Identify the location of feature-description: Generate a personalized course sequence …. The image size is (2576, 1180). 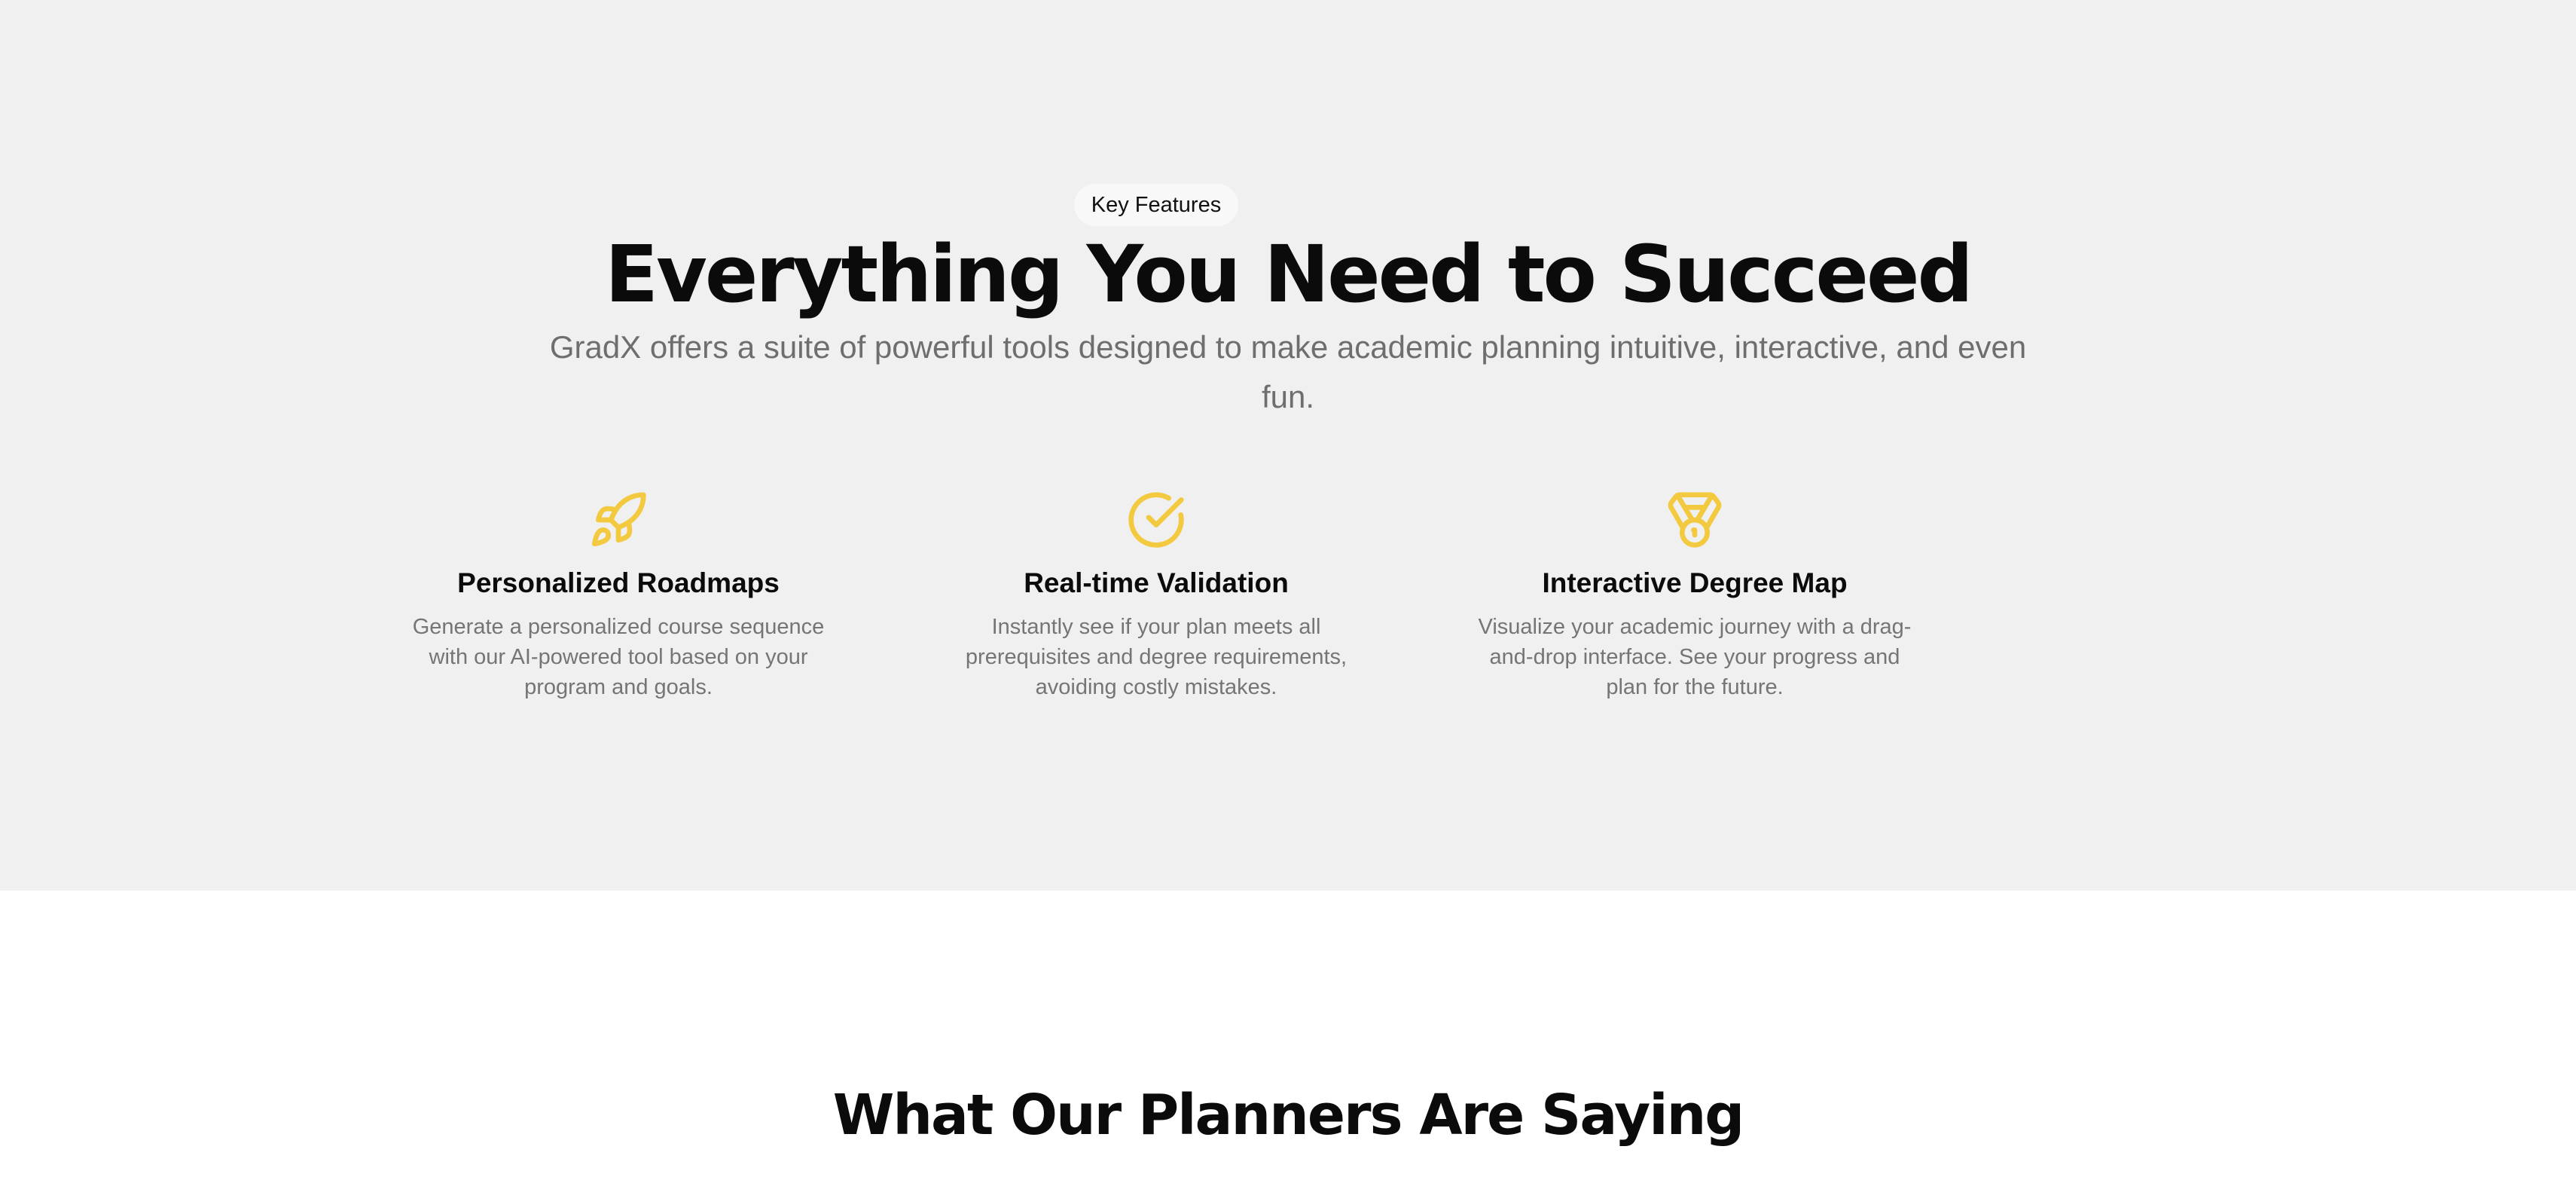
(619, 657).